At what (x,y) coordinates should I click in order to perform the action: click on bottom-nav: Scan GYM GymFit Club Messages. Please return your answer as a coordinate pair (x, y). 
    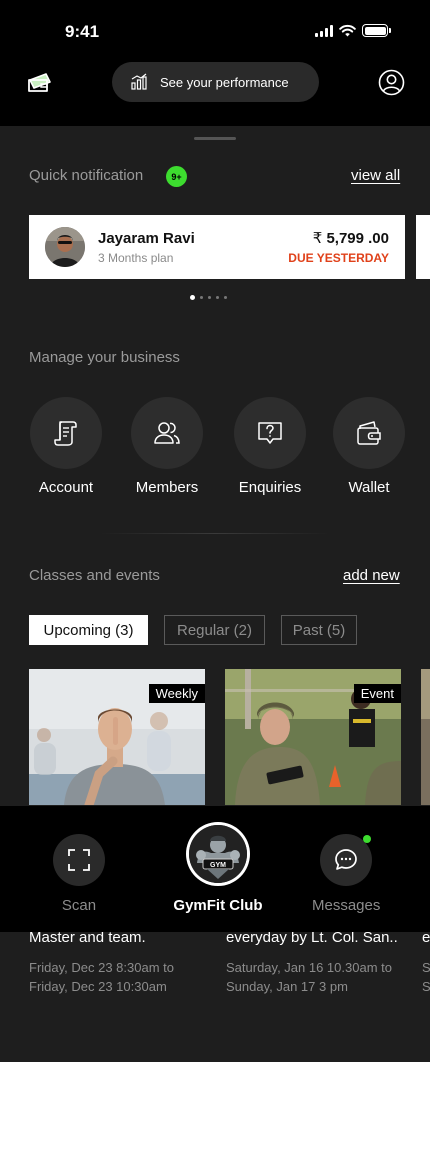
    Looking at the image, I should click on (215, 869).